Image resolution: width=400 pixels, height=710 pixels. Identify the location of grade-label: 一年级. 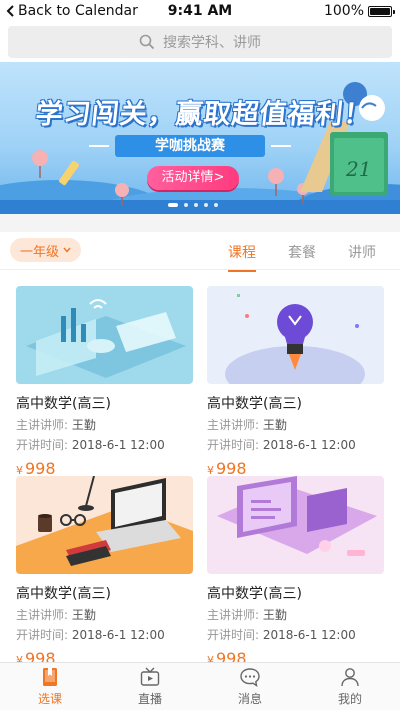
(40, 252).